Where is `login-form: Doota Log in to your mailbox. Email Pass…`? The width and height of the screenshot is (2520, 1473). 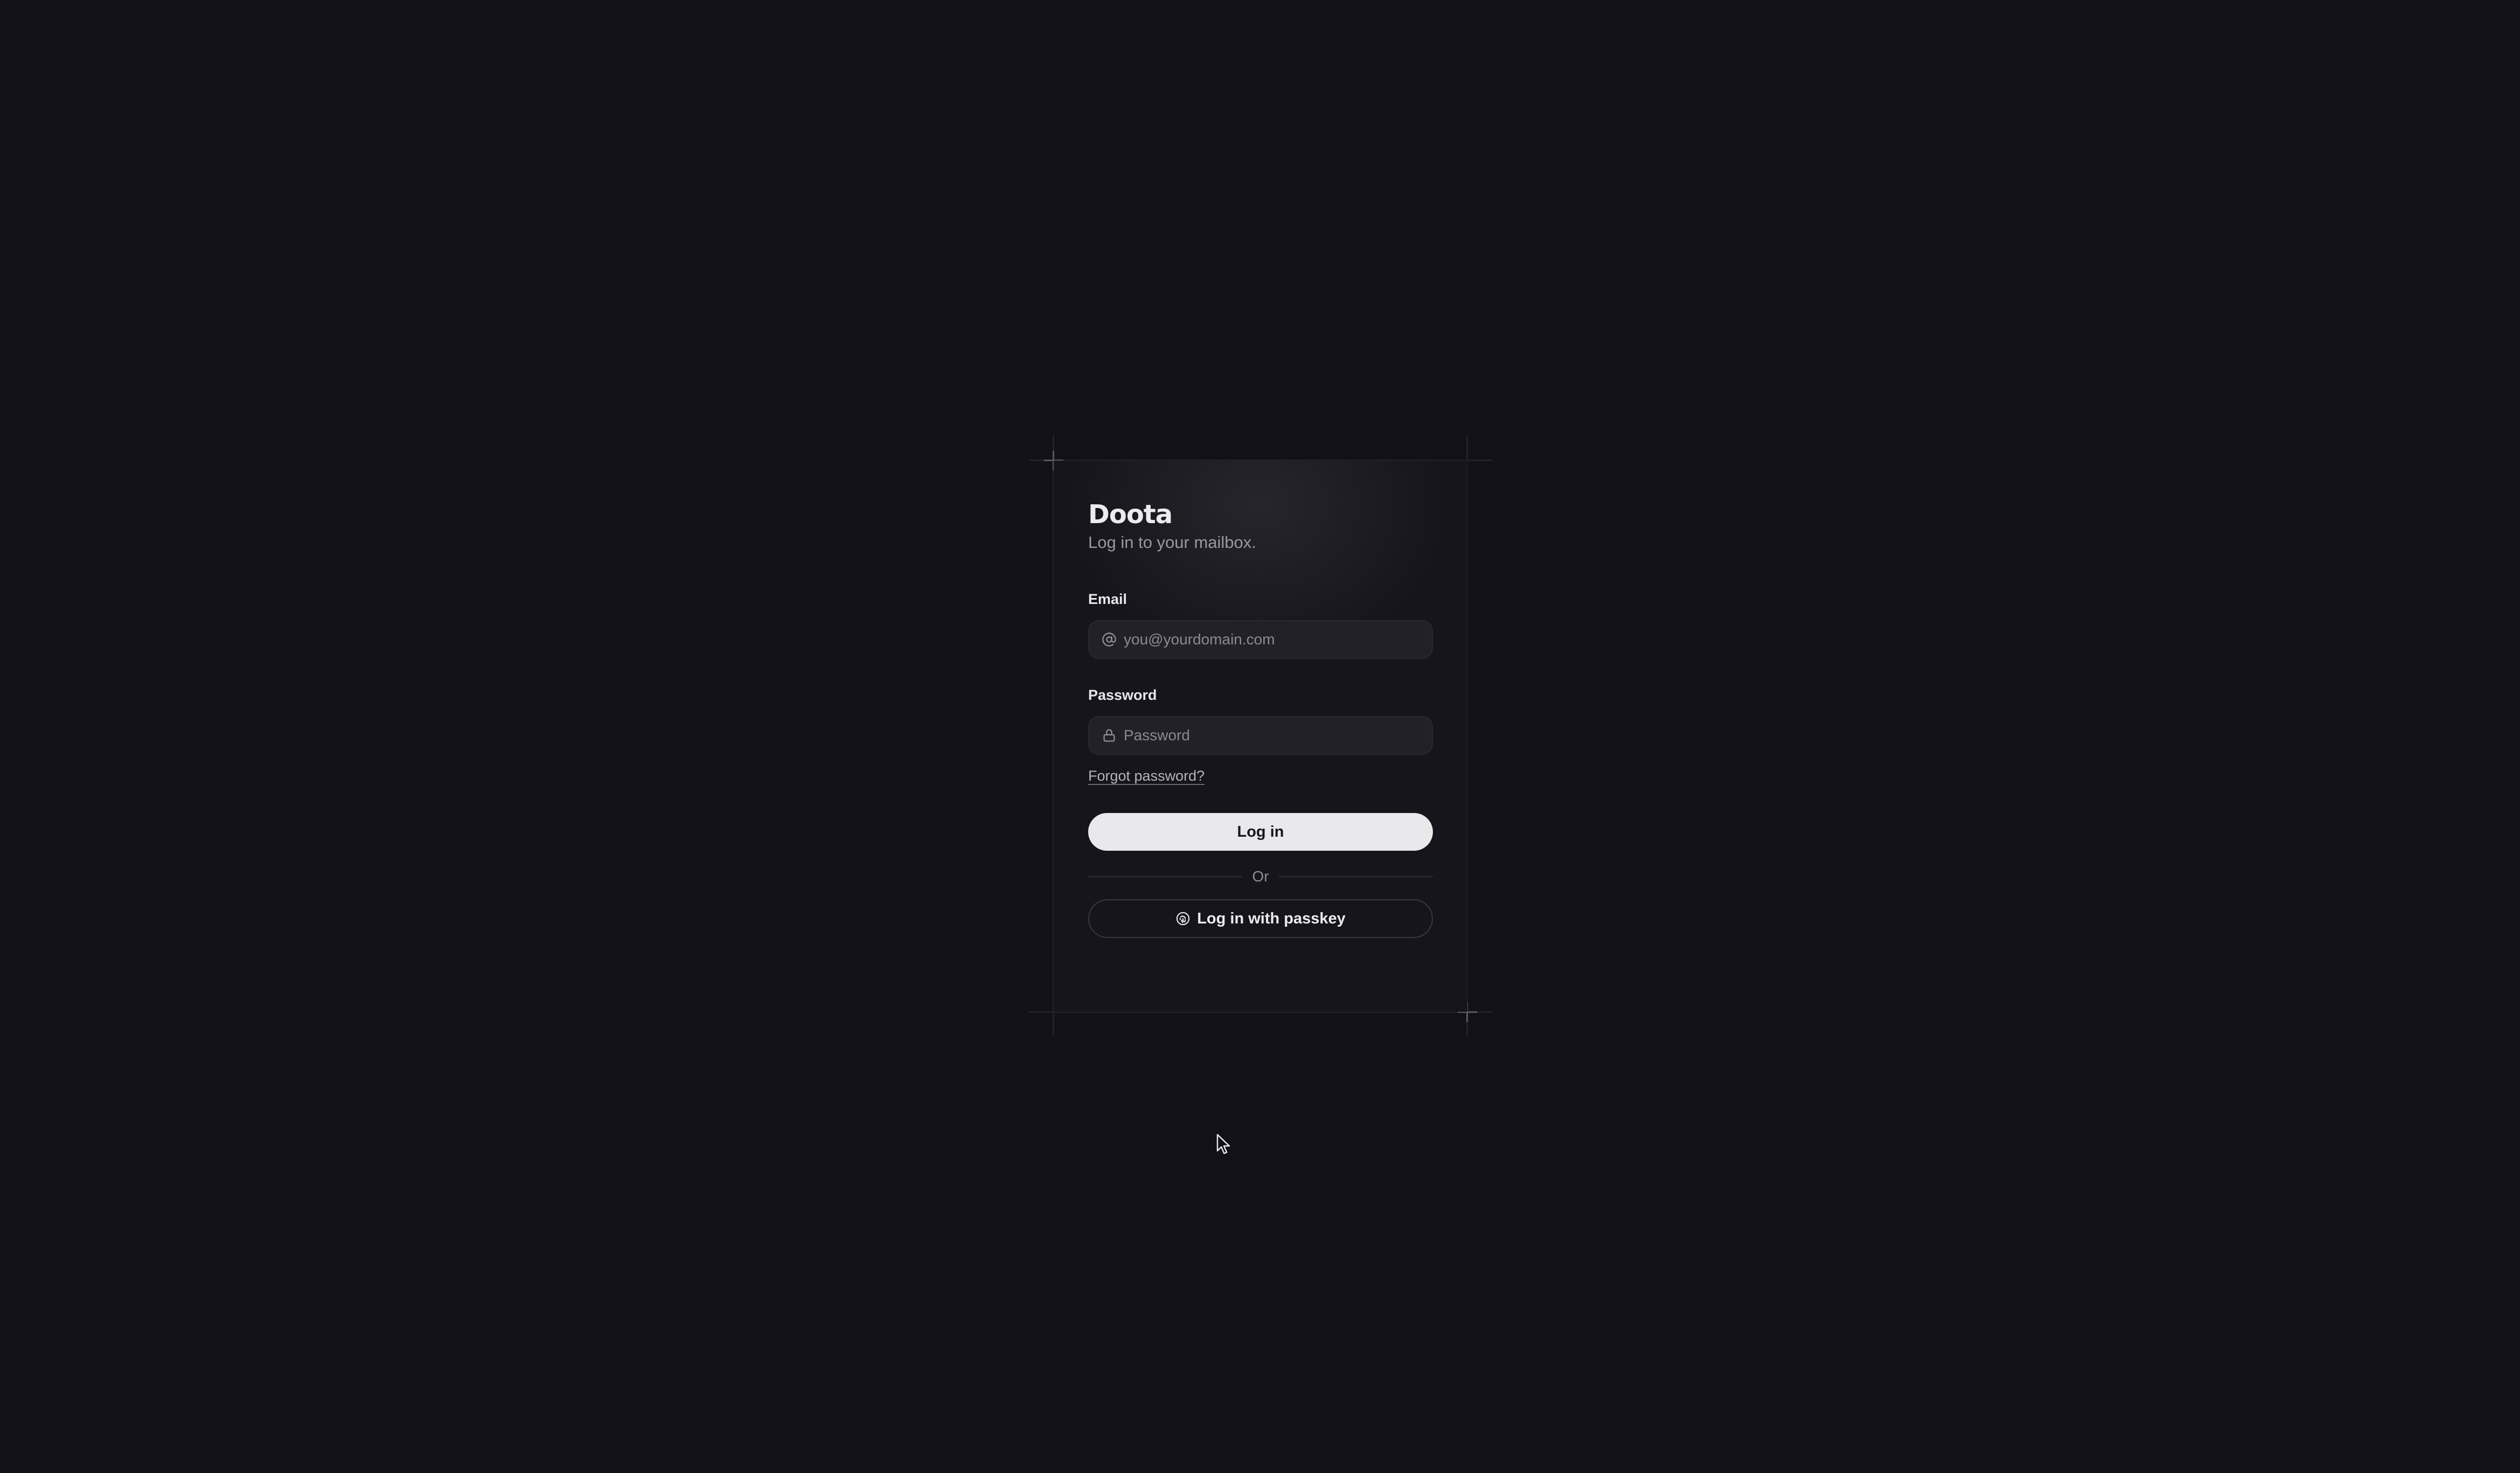
login-form: Doota Log in to your mailbox. Email Pass… is located at coordinates (1260, 718).